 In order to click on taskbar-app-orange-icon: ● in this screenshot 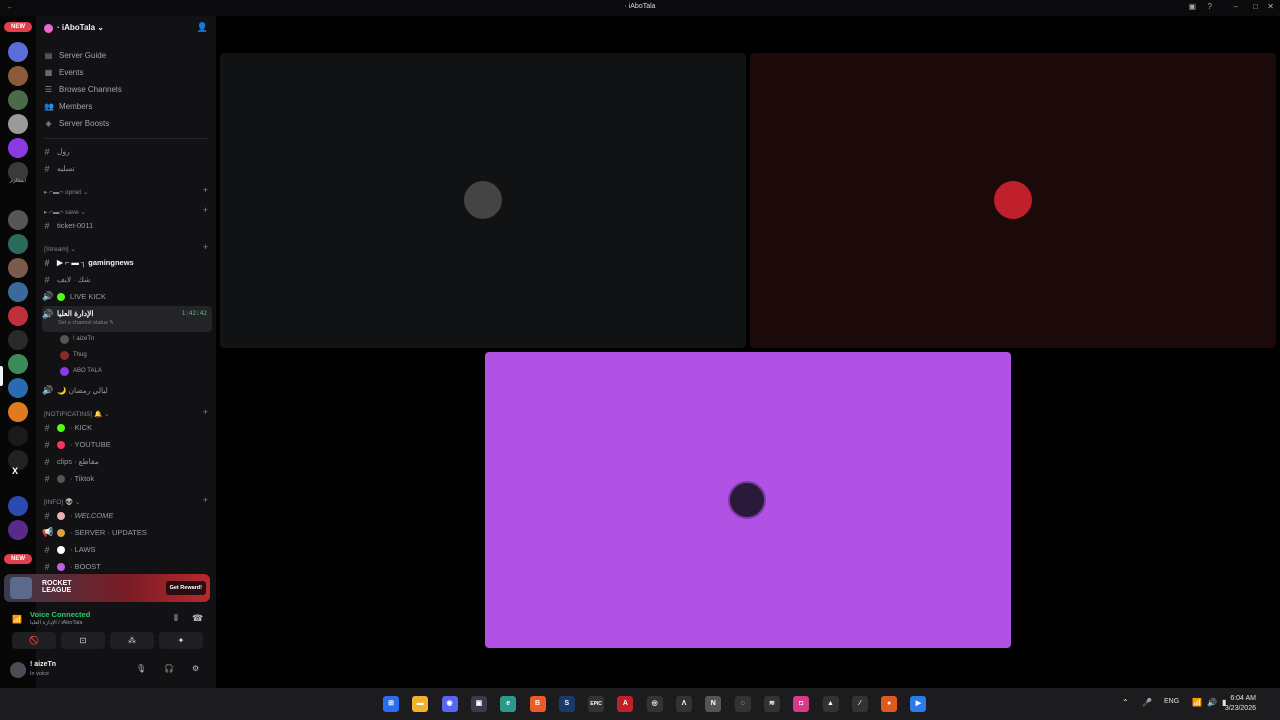, I will do `click(889, 704)`.